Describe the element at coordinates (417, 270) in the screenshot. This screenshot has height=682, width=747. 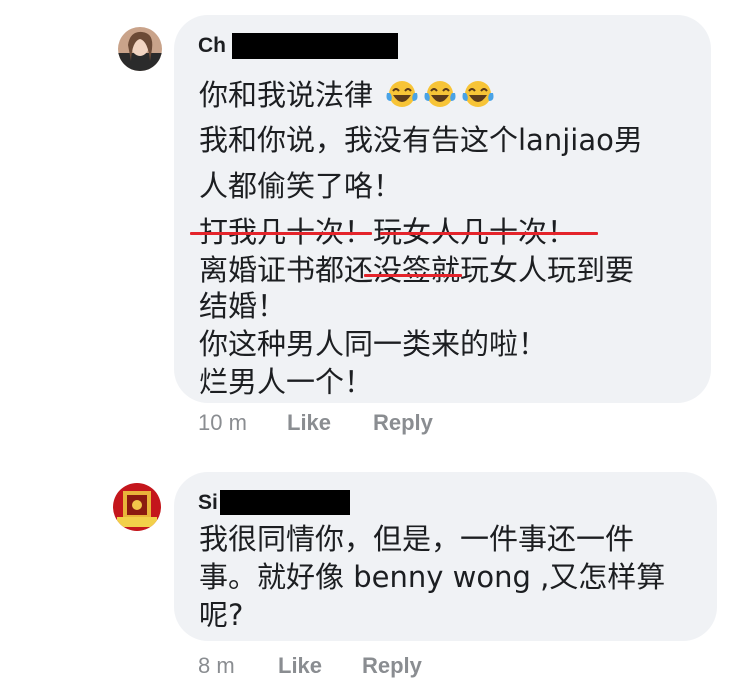
I see `comment-line: 离婚证书都还没签就玩女人玩到要` at that location.